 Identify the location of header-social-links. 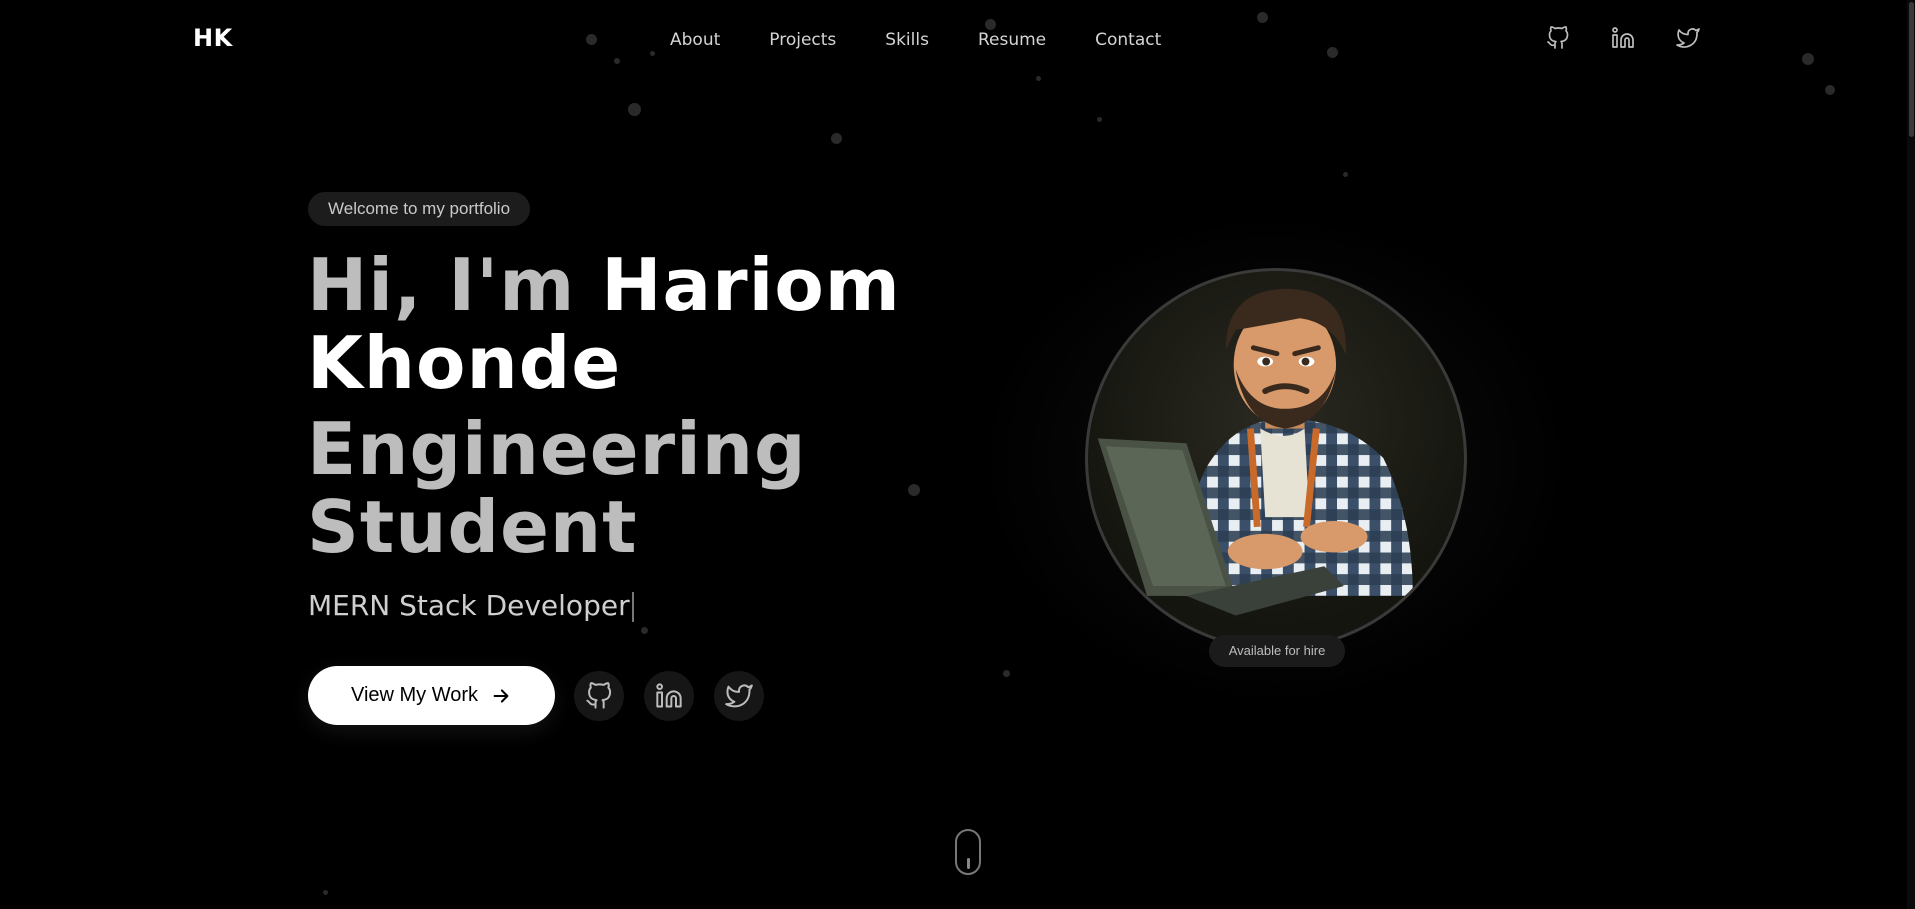
(1623, 38).